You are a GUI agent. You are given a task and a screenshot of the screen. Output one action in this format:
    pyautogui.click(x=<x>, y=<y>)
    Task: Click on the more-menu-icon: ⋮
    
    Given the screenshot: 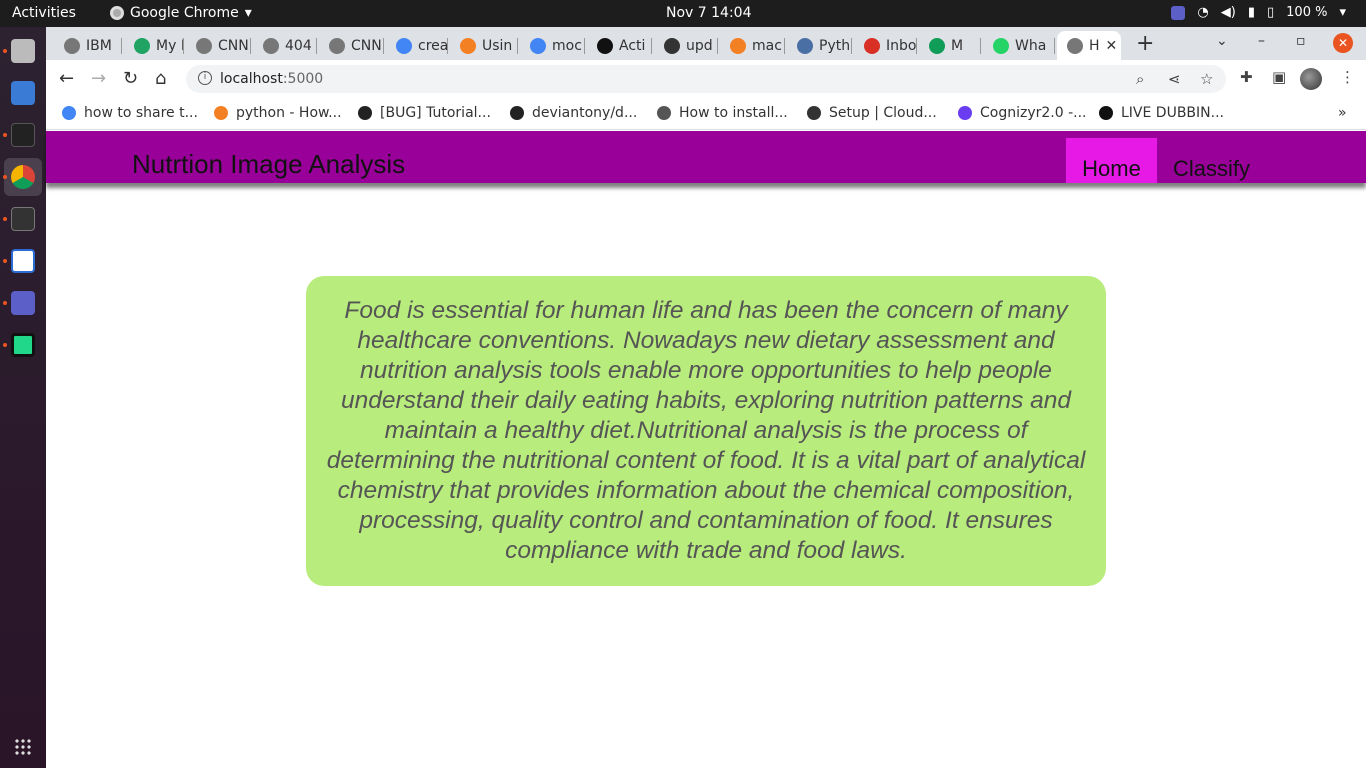 What is the action you would take?
    pyautogui.click(x=1347, y=77)
    